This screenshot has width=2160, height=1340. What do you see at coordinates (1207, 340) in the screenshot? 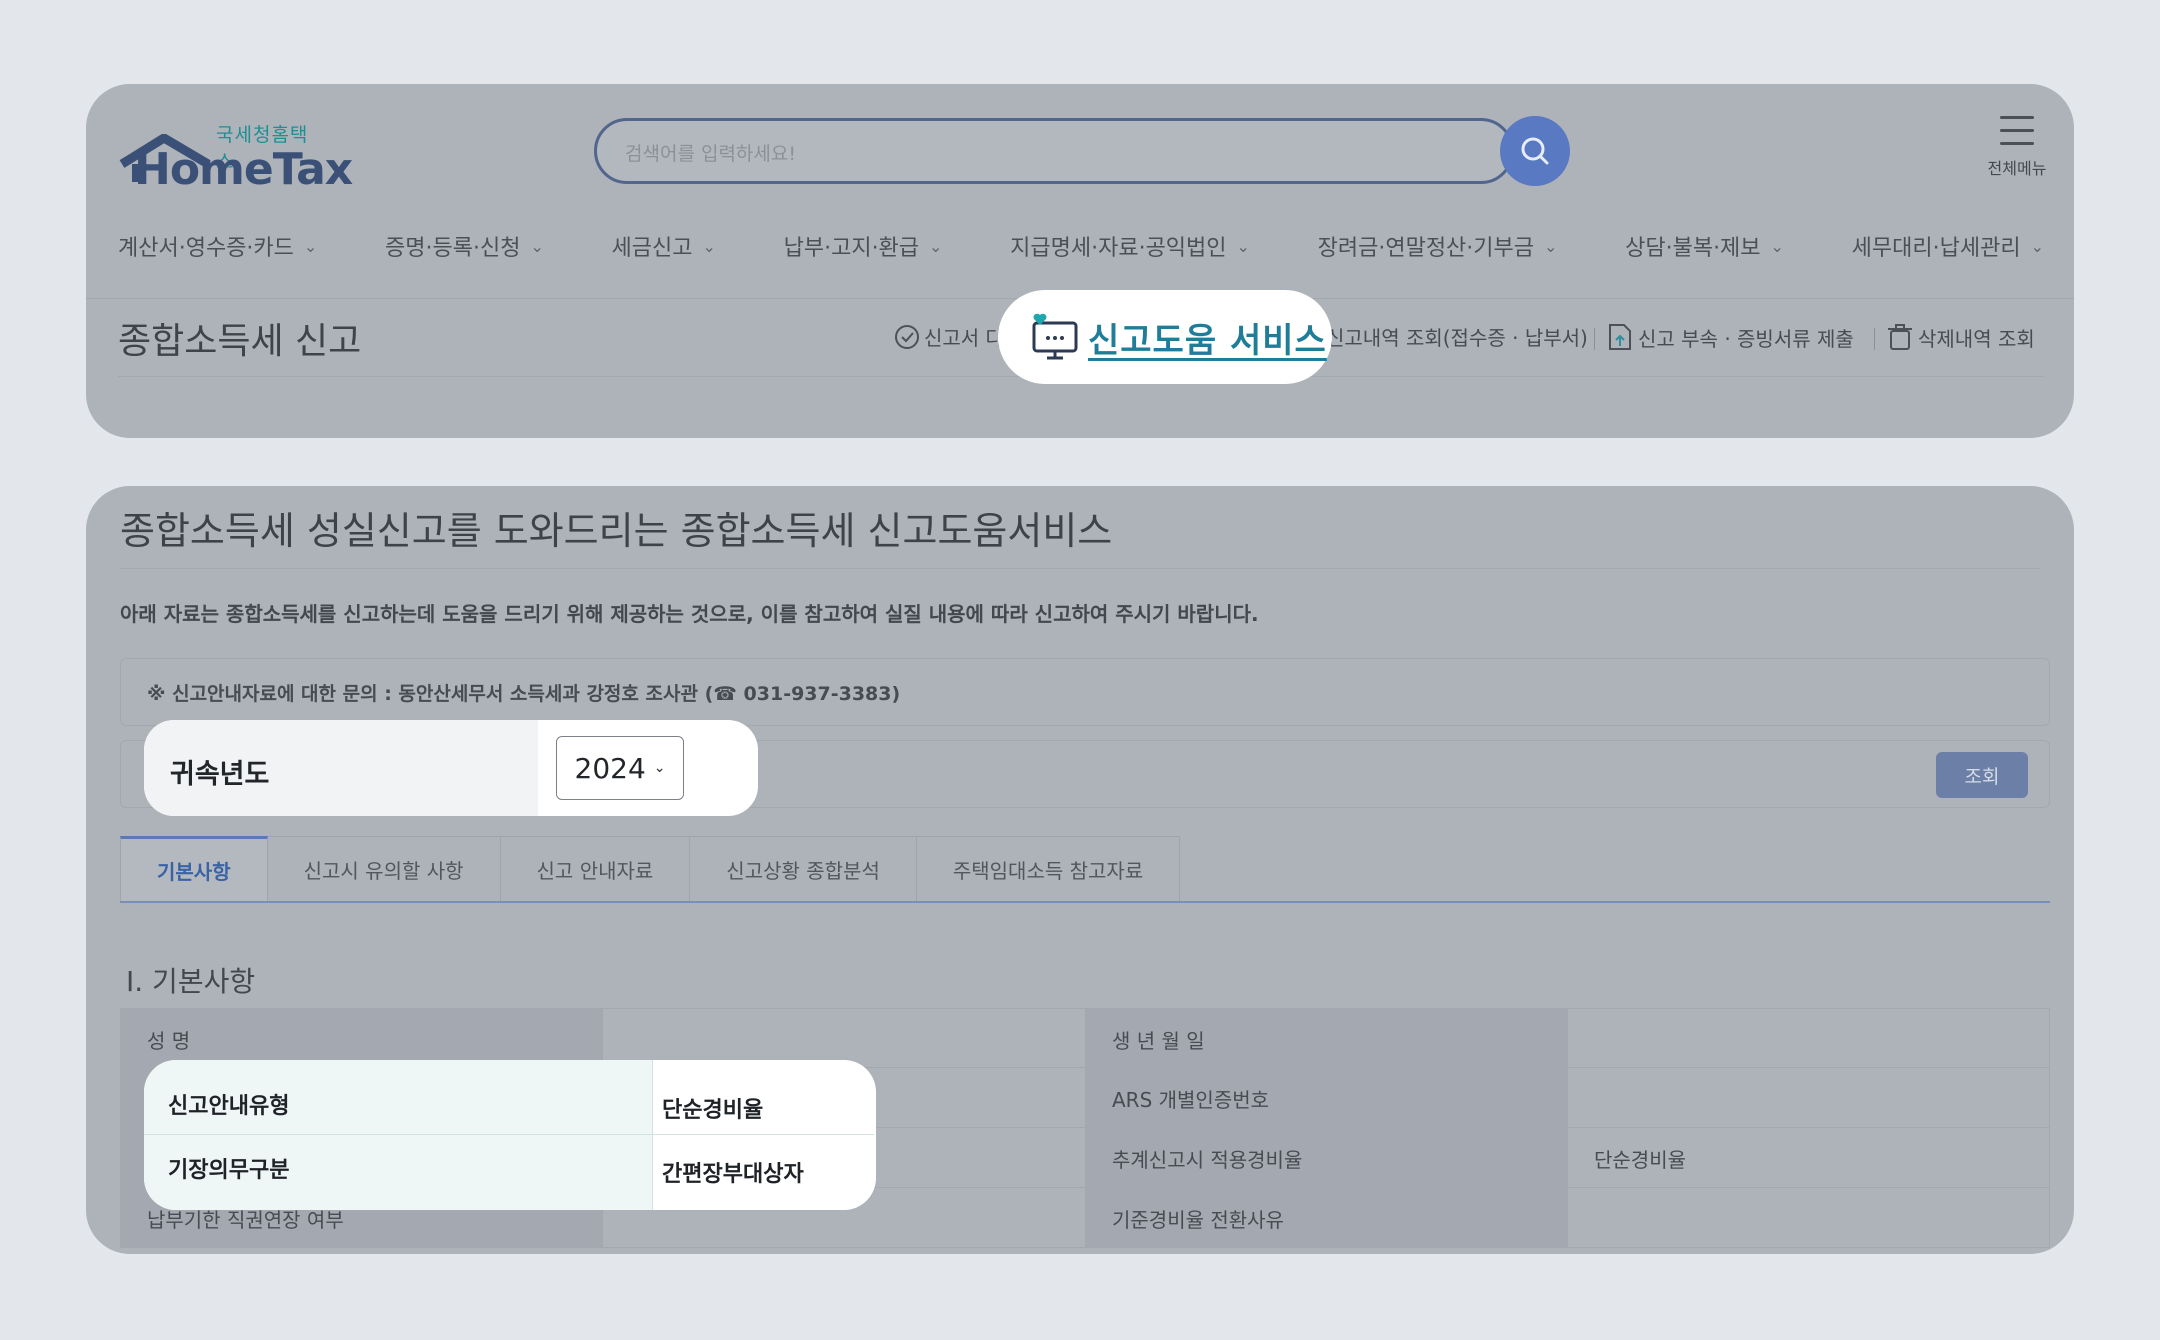
I see `help-service-label: 신고도움 서비스` at bounding box center [1207, 340].